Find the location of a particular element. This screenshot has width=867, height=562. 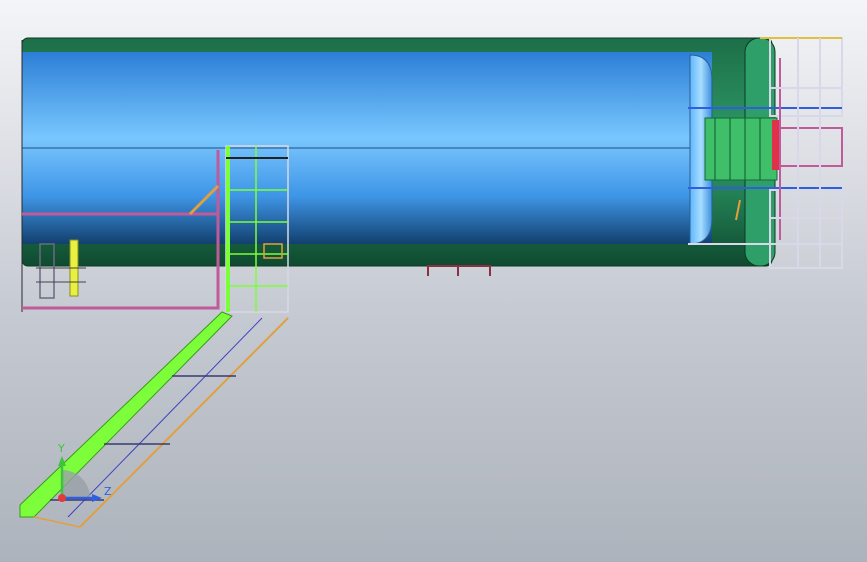

saddle-supports is located at coordinates (459, 270).